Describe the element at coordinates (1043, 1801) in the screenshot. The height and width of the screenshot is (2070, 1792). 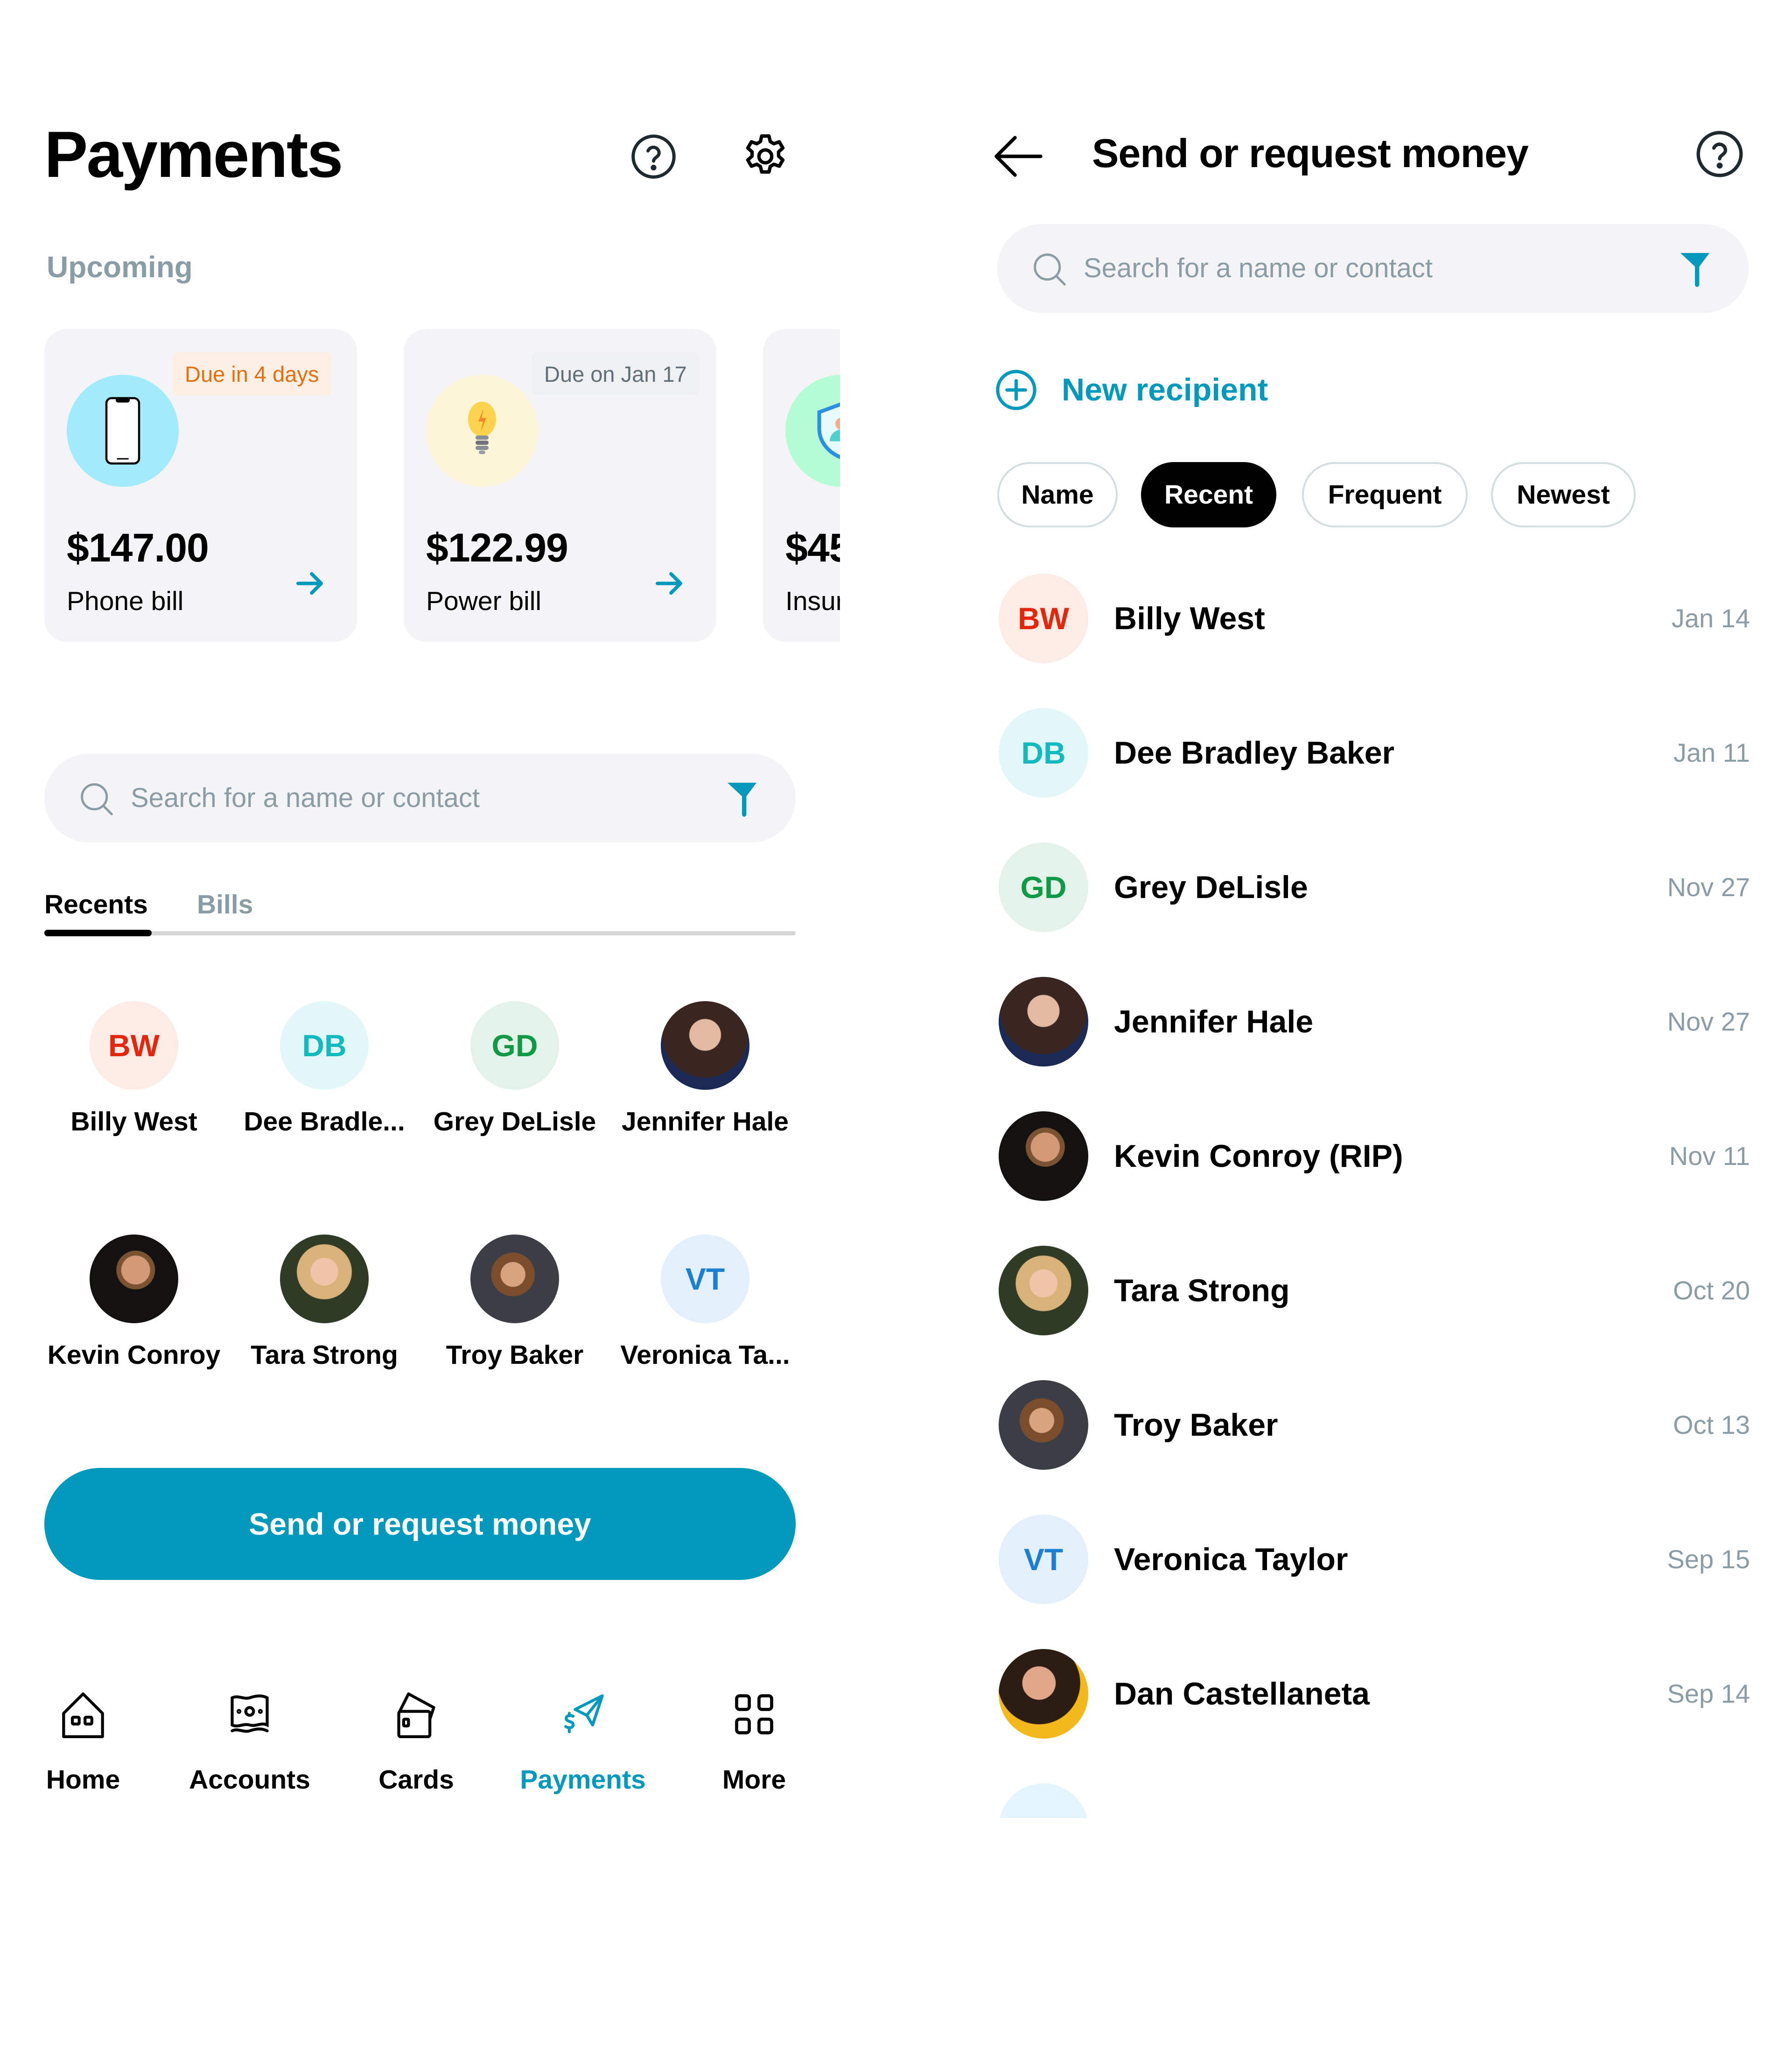
I see `avatar` at that location.